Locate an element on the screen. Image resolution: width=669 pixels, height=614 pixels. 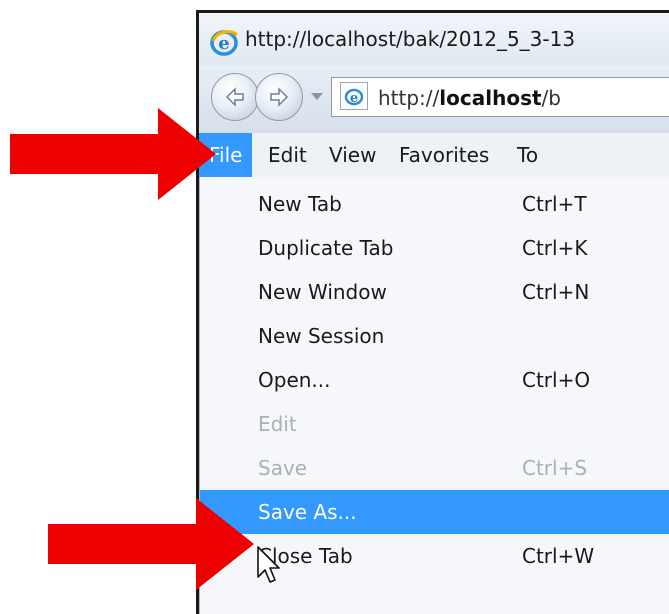
title-bar: e http://localhost/bak/2012_5_3-13 is located at coordinates (434, 39).